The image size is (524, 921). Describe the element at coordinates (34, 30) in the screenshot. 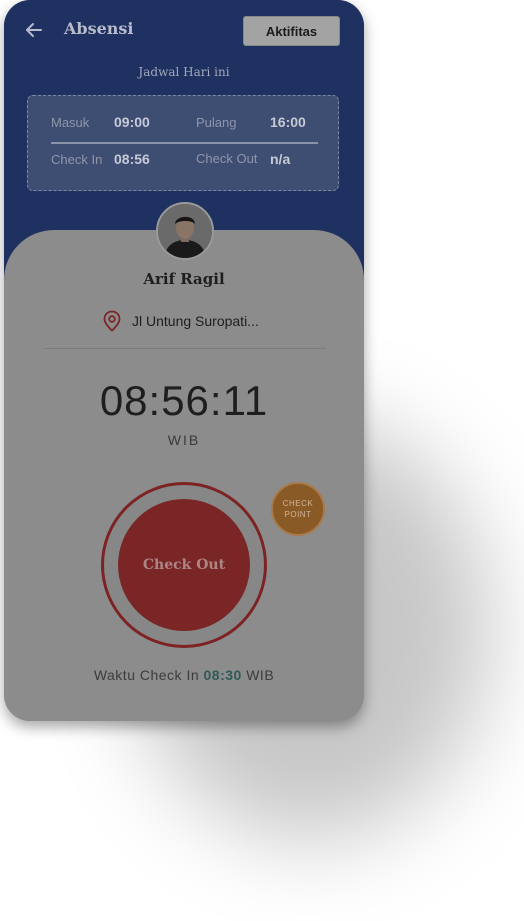

I see `back-arrow-icon` at that location.